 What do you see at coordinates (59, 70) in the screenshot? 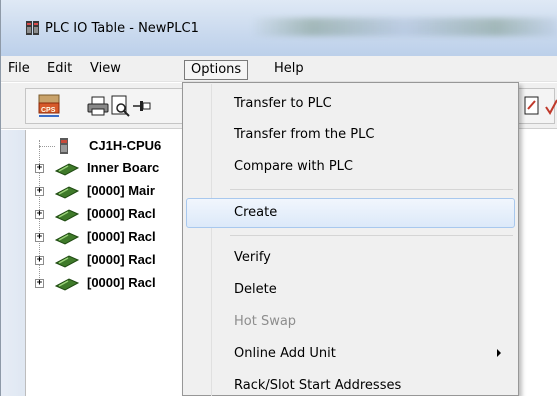
I see `menu-edit: Edit` at bounding box center [59, 70].